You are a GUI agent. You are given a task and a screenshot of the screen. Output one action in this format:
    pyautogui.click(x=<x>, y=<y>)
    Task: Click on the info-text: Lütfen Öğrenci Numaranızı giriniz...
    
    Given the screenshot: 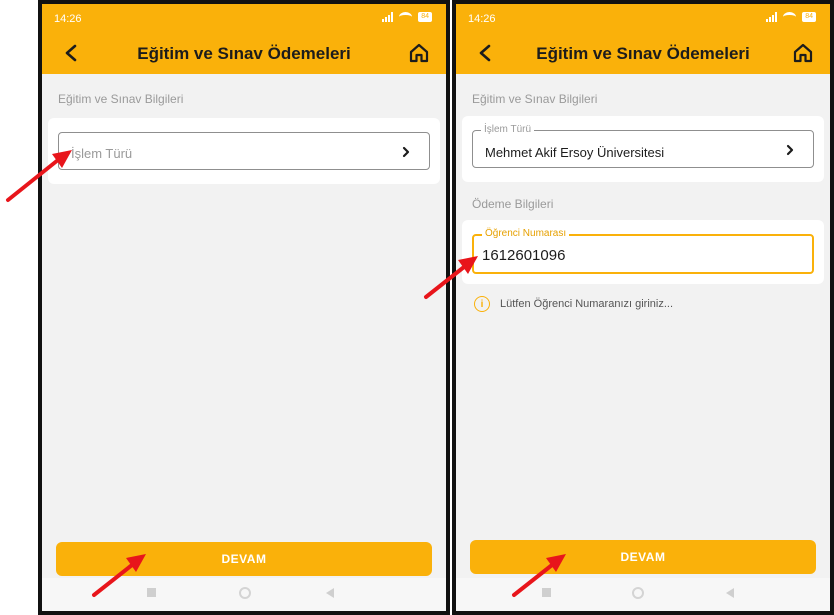 What is the action you would take?
    pyautogui.click(x=587, y=304)
    